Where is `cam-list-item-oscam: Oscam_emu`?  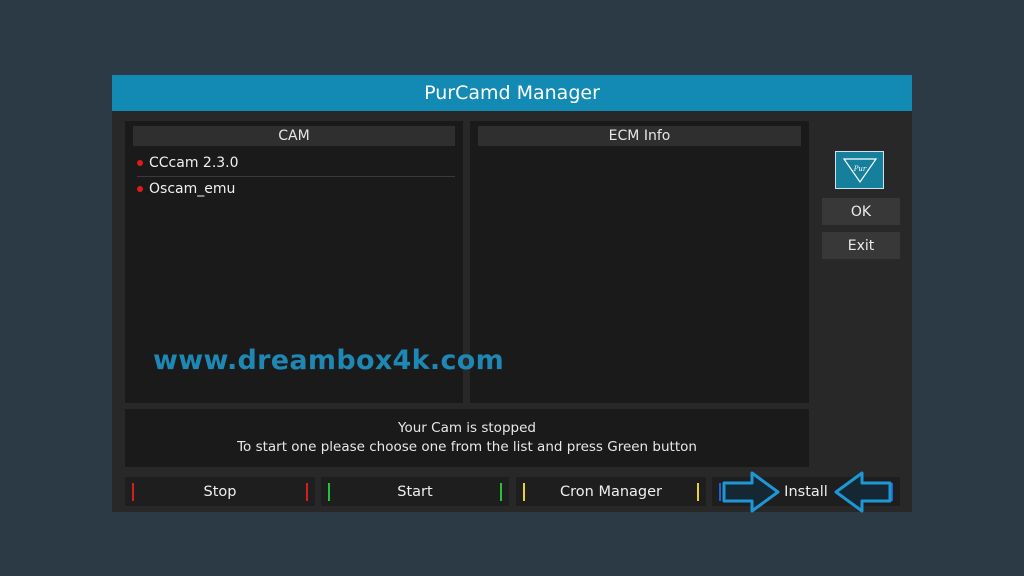 cam-list-item-oscam: Oscam_emu is located at coordinates (296, 189).